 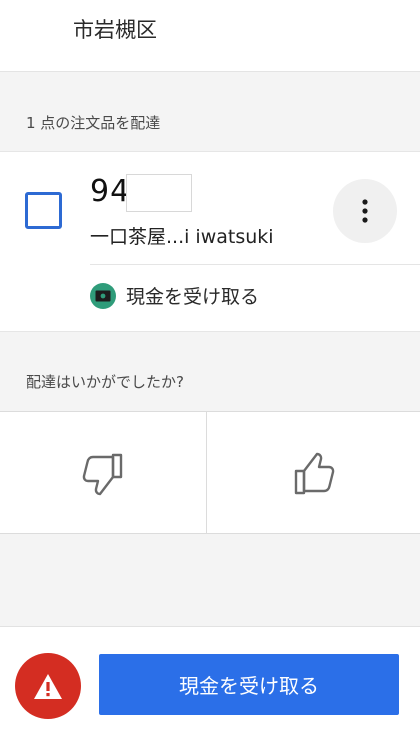 I want to click on collect-cash-button: 現金を受け取る, so click(x=249, y=684).